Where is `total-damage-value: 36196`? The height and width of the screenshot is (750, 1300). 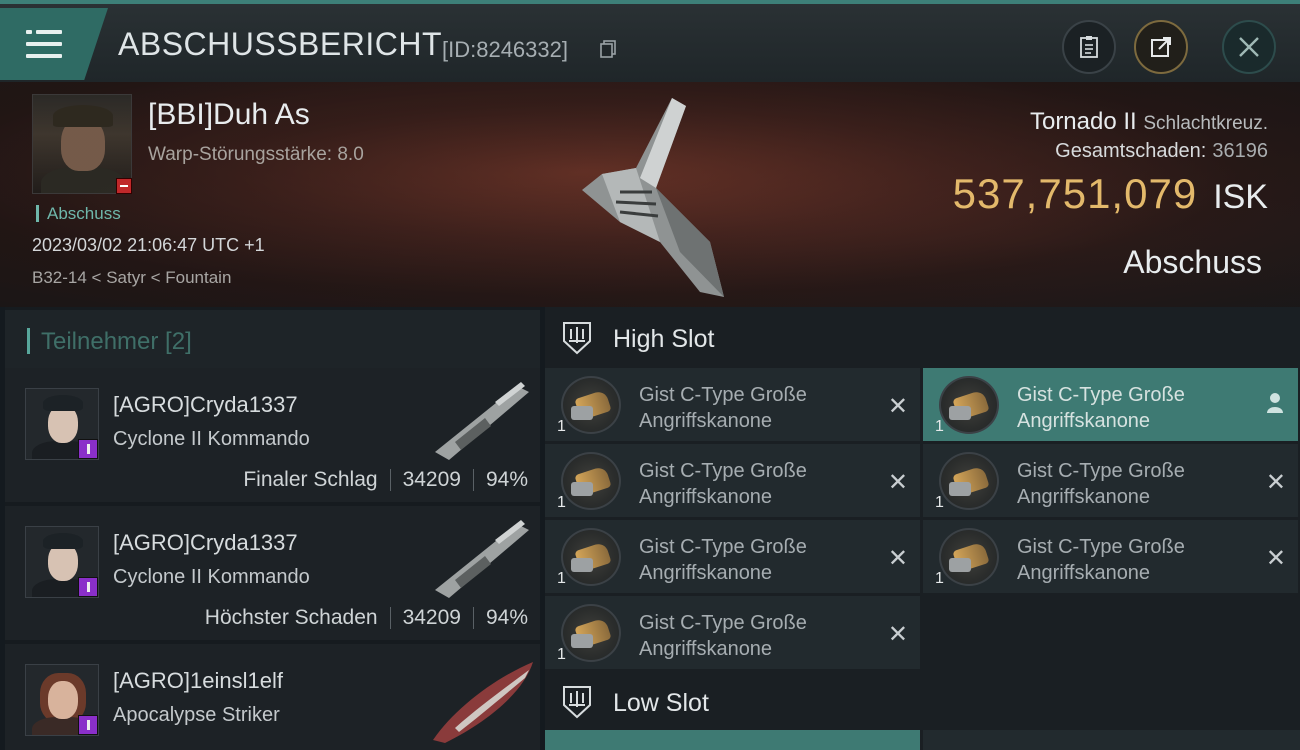 total-damage-value: 36196 is located at coordinates (1240, 151).